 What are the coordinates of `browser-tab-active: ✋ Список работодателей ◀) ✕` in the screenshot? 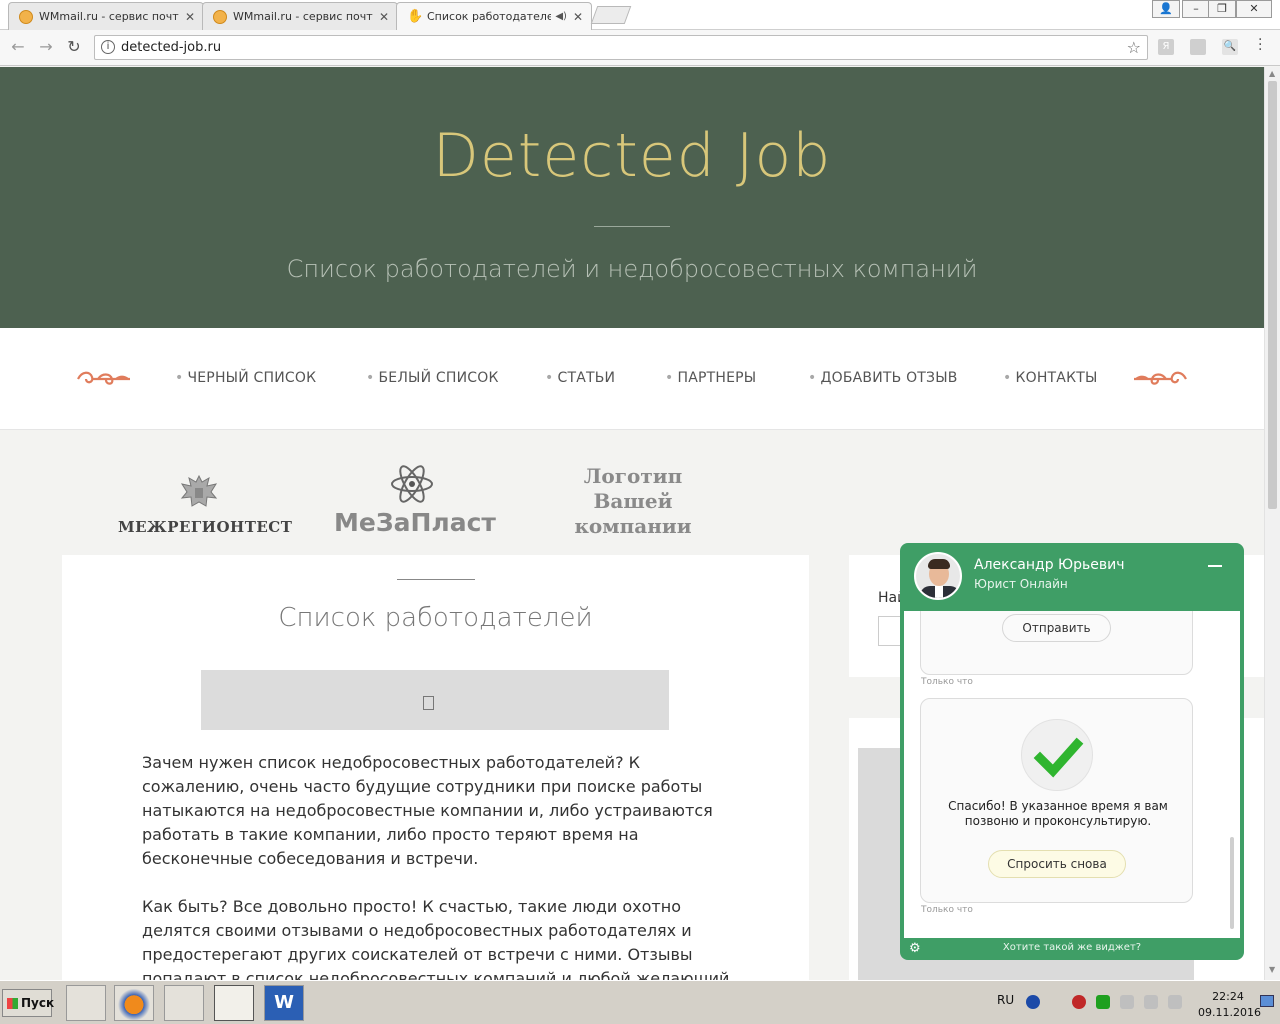 It's located at (494, 16).